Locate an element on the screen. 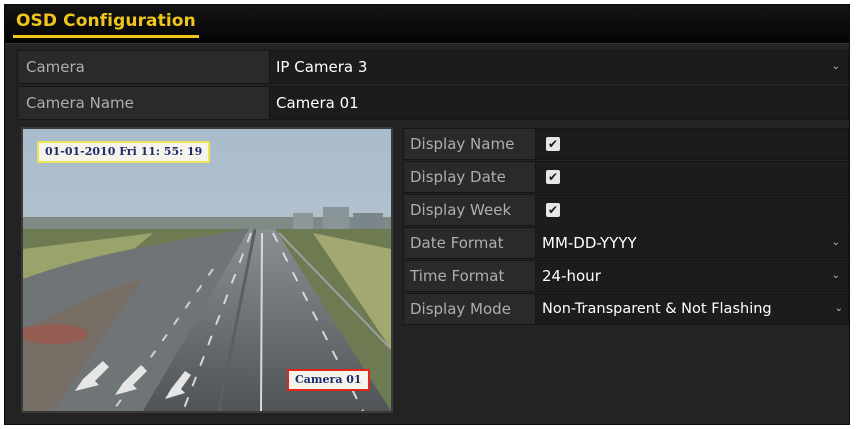  camera-name-input: Camera 01 is located at coordinates (559, 103).